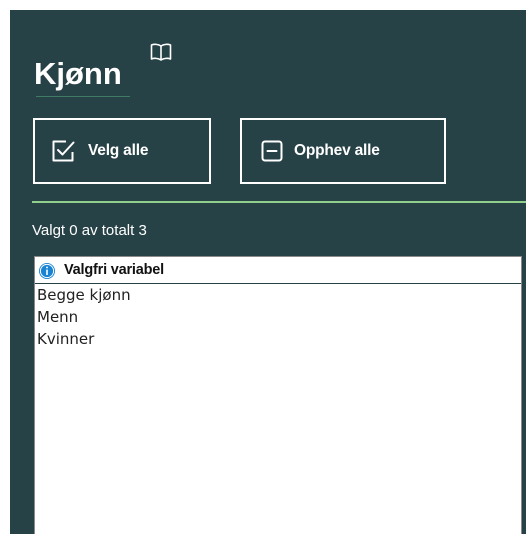 The width and height of the screenshot is (526, 534). I want to click on list-header-label: Valgfri variabel, so click(114, 270).